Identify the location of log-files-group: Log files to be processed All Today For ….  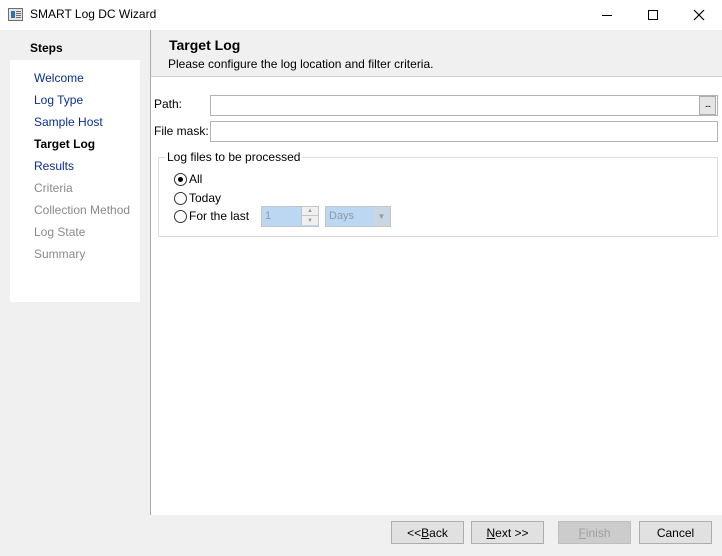
(438, 193).